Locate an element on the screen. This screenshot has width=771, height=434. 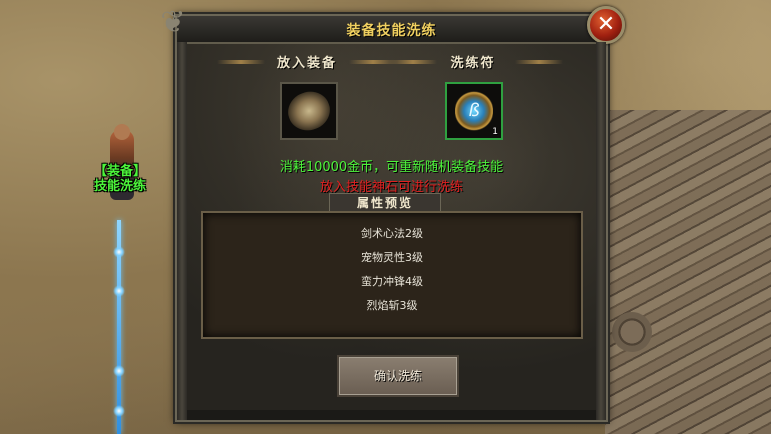
attribute-preview-panel: 剑术心法2级 宠物灵性3级 蛮力冲锋4级 烈焰斩3级 is located at coordinates (392, 275).